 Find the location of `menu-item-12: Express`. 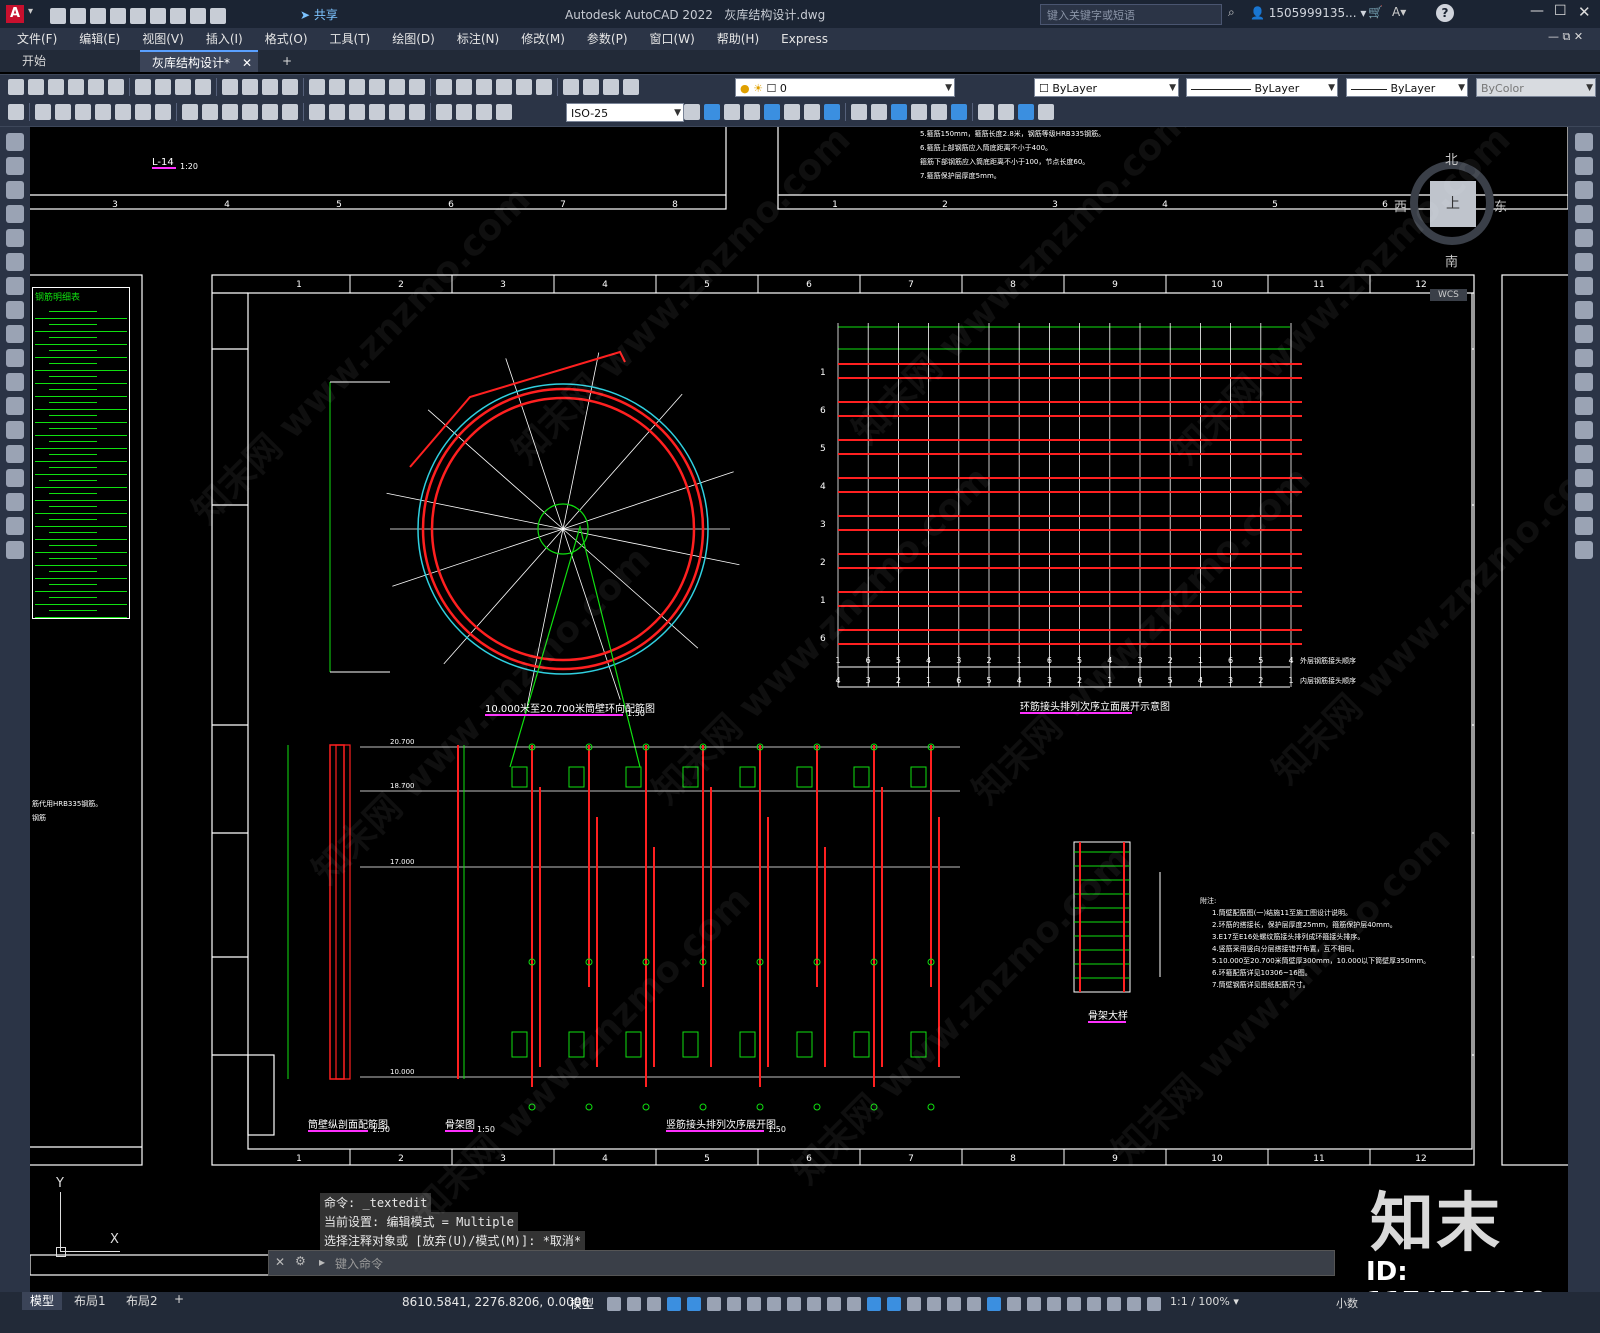

menu-item-12: Express is located at coordinates (804, 39).